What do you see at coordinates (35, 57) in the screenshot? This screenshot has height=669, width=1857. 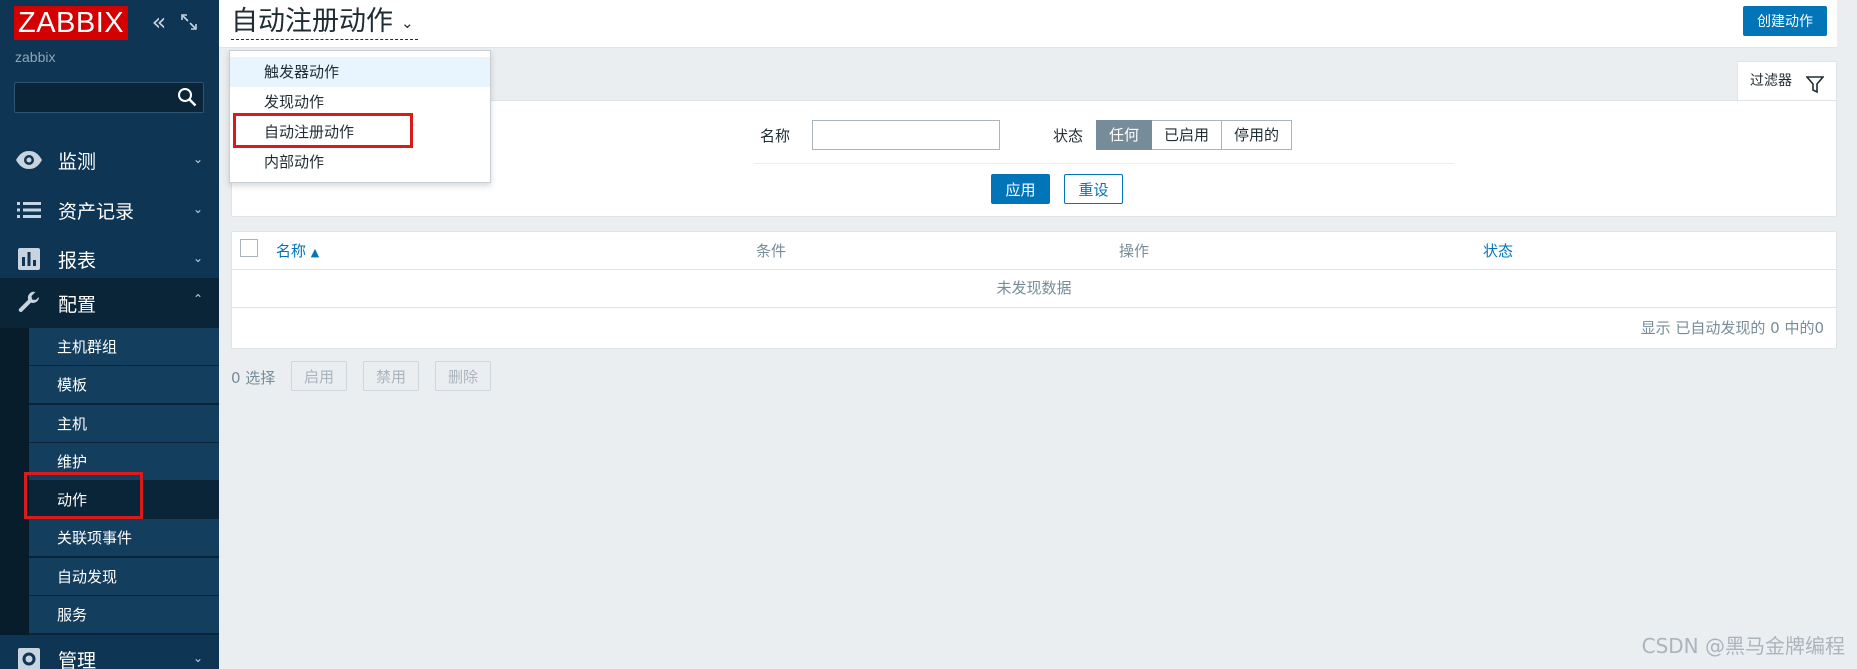 I see `server-name: zabbix` at bounding box center [35, 57].